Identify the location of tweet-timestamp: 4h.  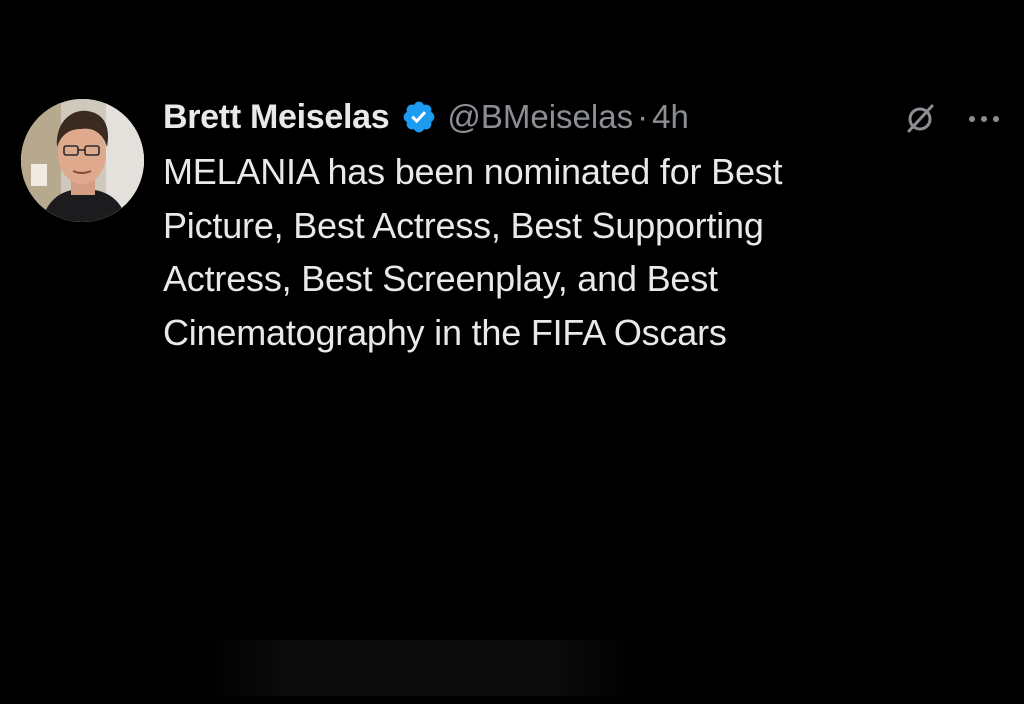
(670, 117).